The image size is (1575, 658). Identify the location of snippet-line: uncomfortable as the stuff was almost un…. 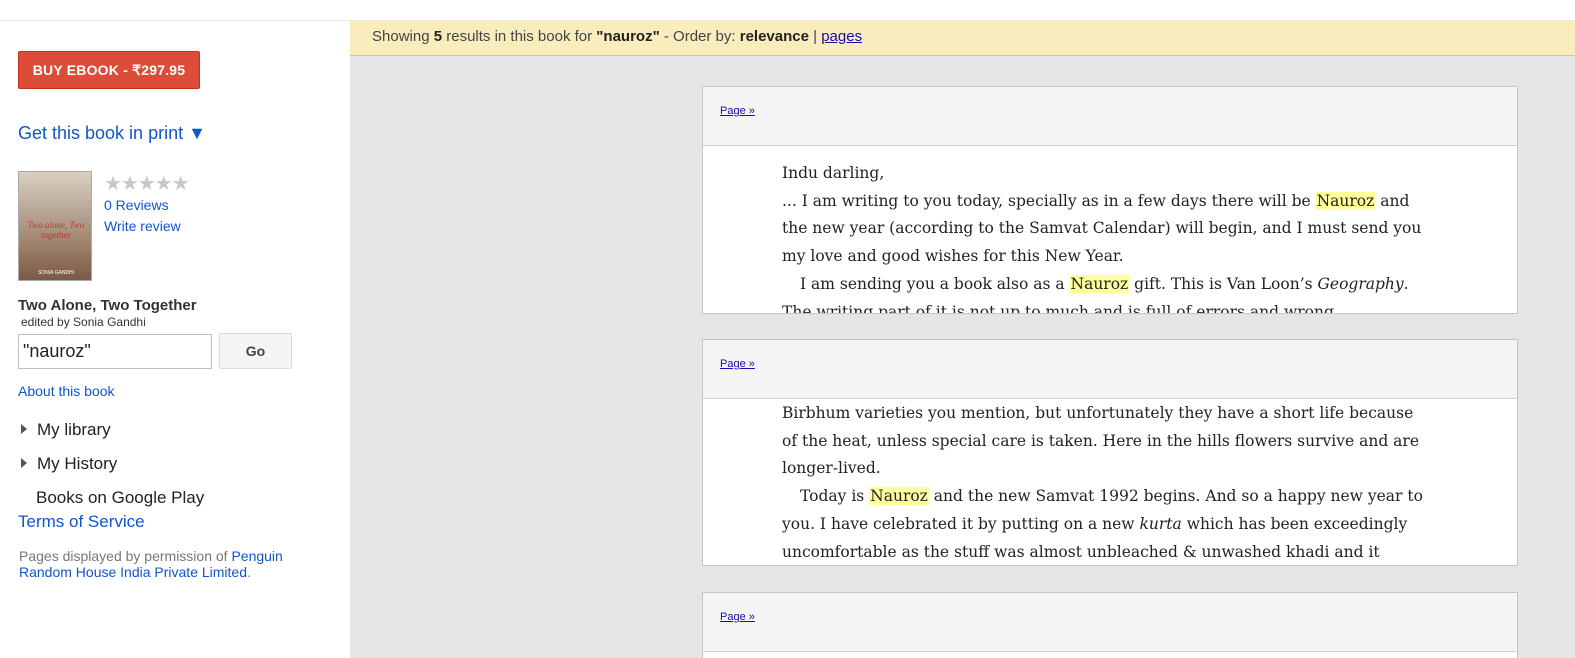
(1081, 551).